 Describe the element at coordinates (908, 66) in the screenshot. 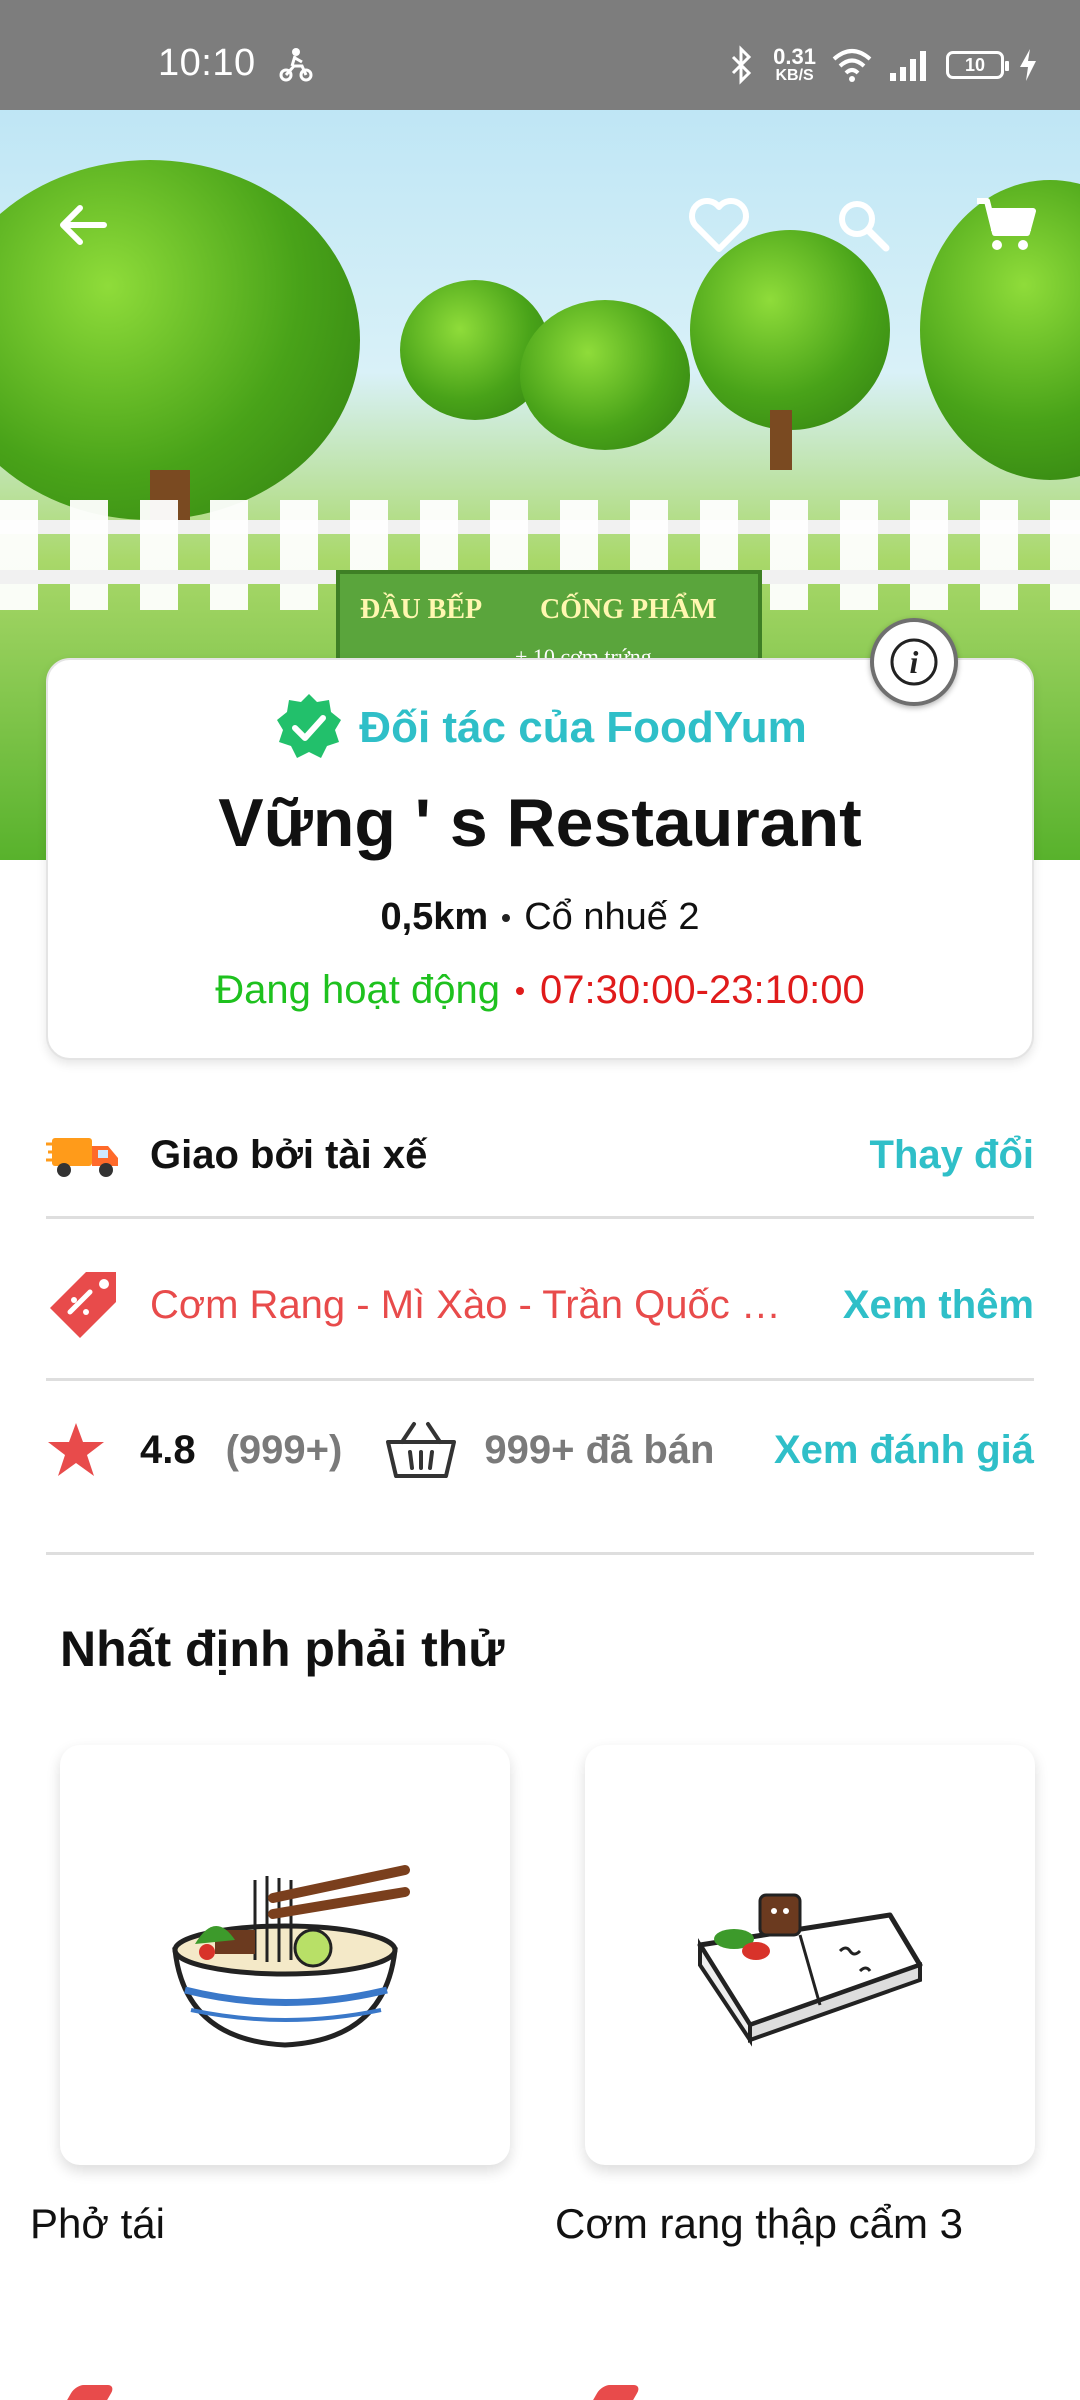

I see `signal-icon` at that location.